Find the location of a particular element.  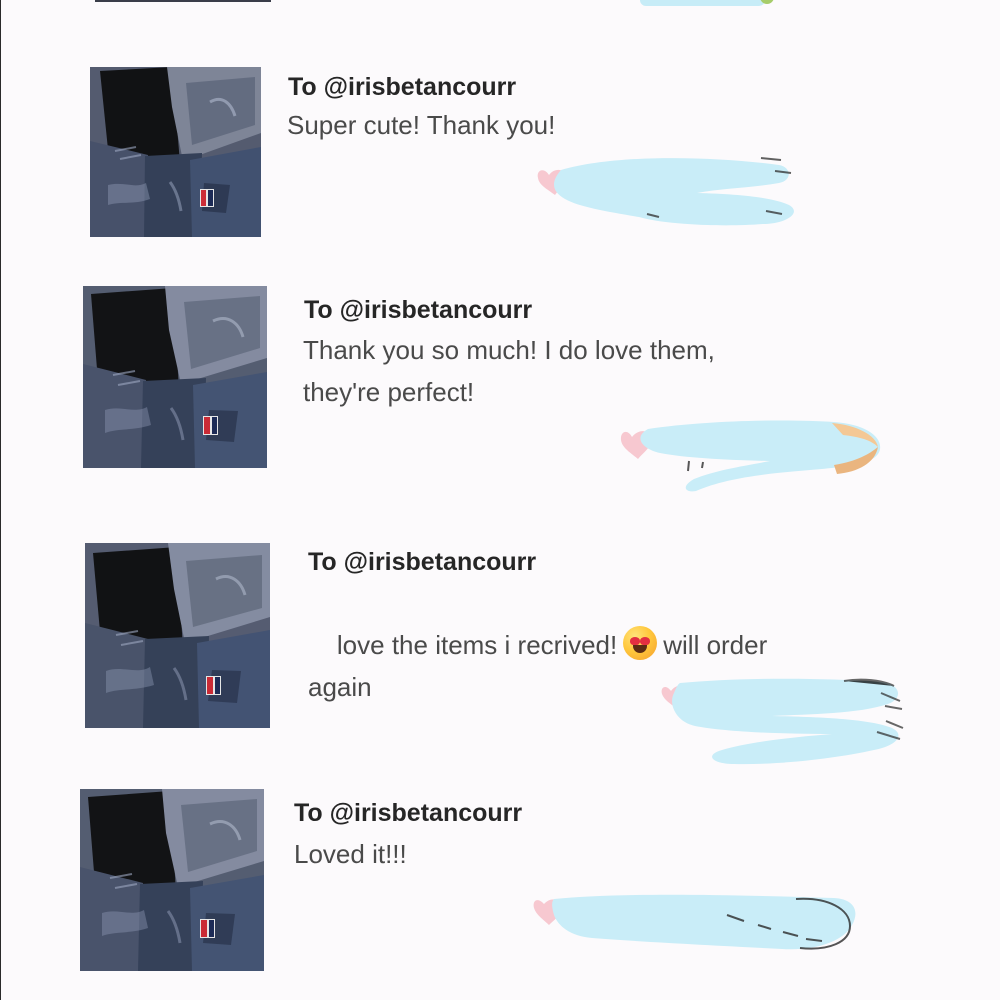

redacted-reviewer-scribble is located at coordinates (695, 924).